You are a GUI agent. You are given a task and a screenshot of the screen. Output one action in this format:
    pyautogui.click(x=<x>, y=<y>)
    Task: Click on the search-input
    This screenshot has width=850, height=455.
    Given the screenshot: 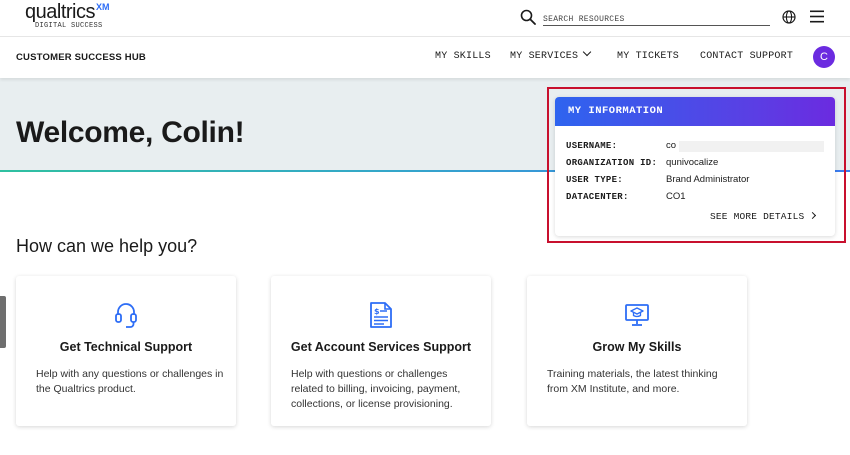 What is the action you would take?
    pyautogui.click(x=656, y=19)
    